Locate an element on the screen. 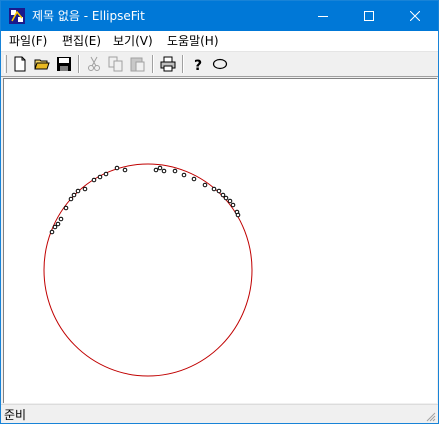  new-file-icon is located at coordinates (20, 64).